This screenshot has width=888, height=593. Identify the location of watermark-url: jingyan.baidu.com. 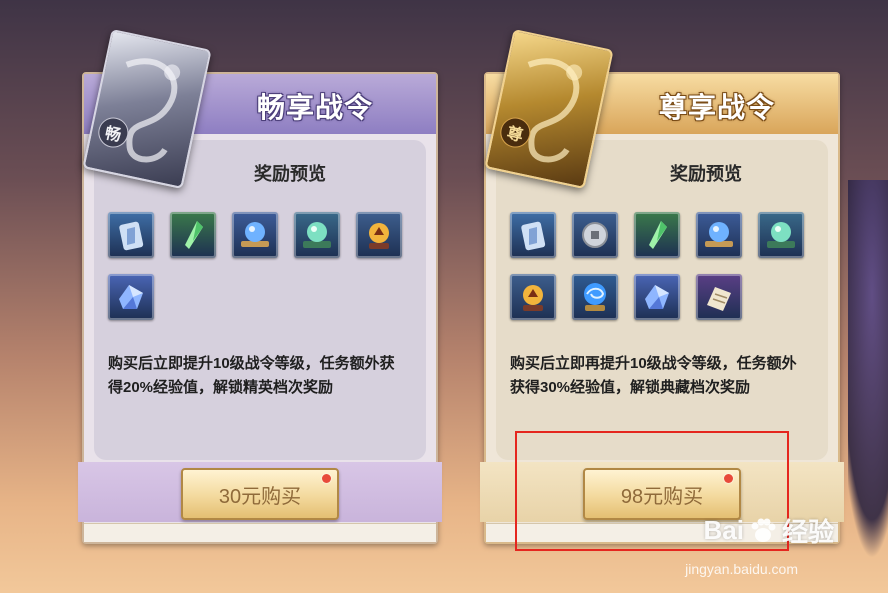
(741, 569).